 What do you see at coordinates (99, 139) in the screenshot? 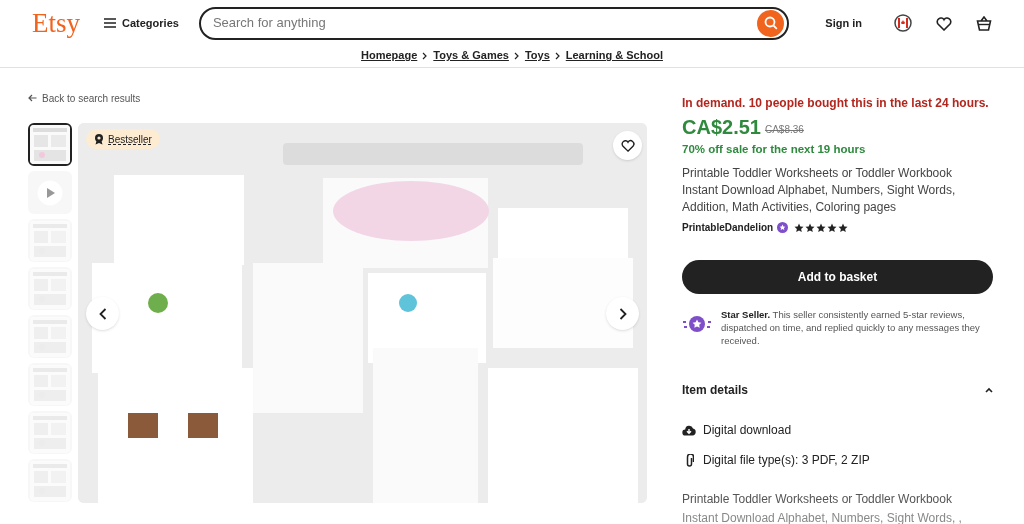
I see `award-icon` at bounding box center [99, 139].